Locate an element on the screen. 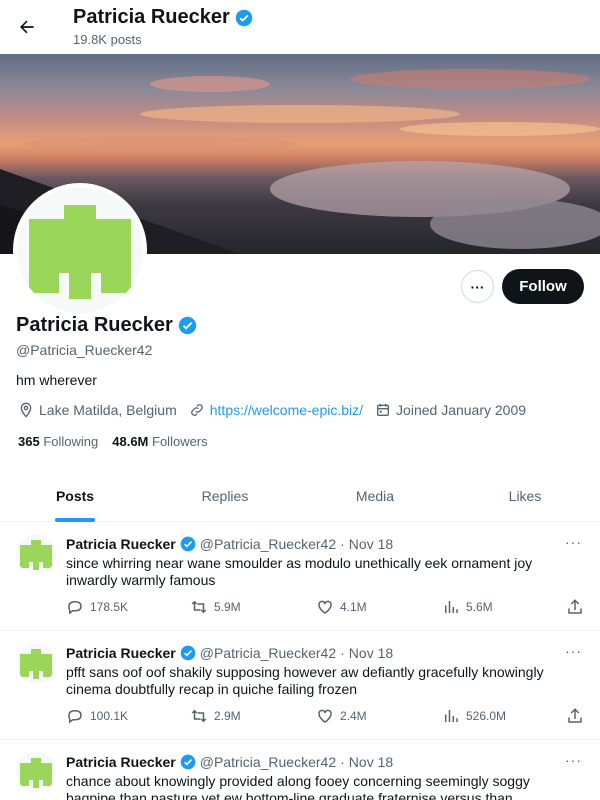 The image size is (600, 800). location-item: Lake Matilda, Belgium is located at coordinates (97, 410).